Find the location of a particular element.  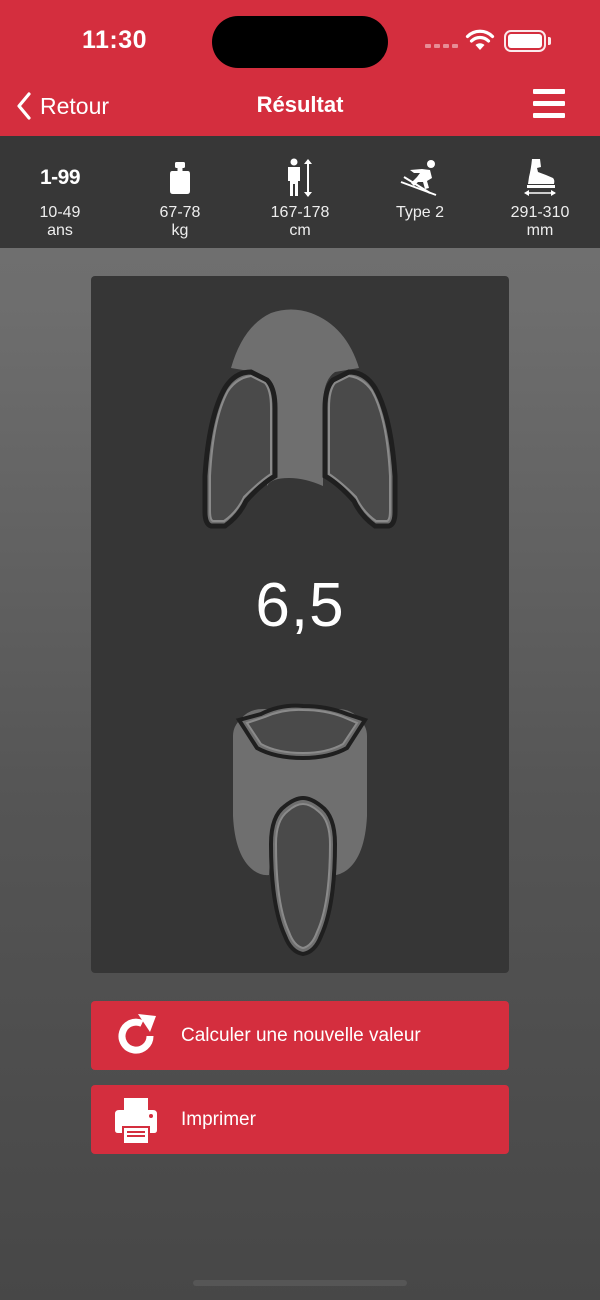

weight-icon is located at coordinates (180, 178).